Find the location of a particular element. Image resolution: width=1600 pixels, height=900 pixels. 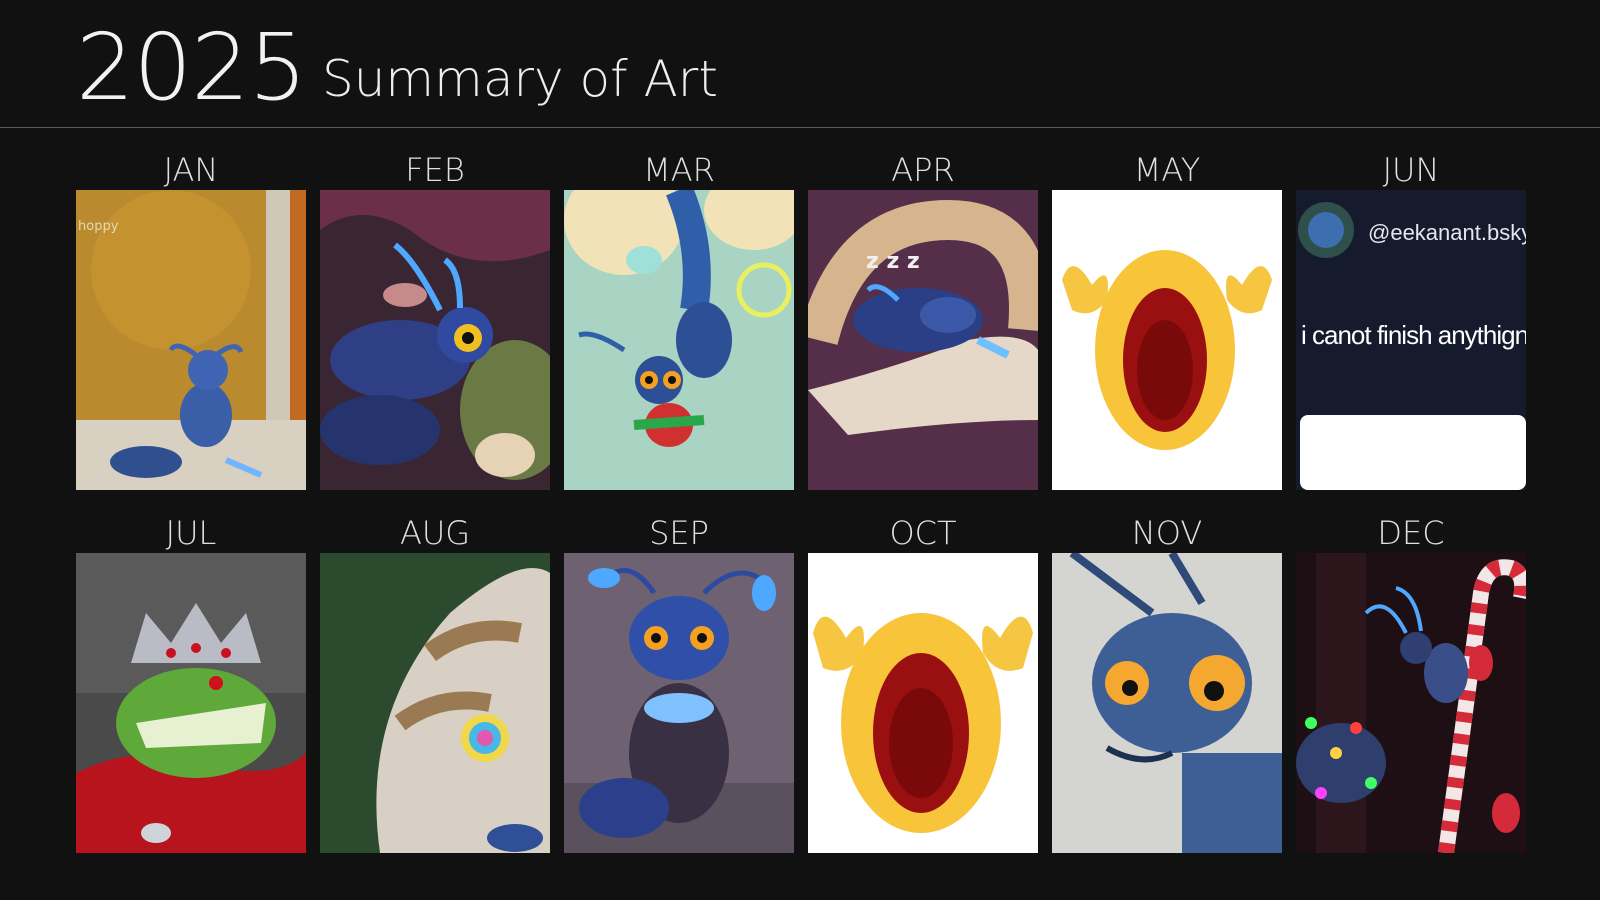

art-thumbnail-apr: z z z is located at coordinates (923, 340).